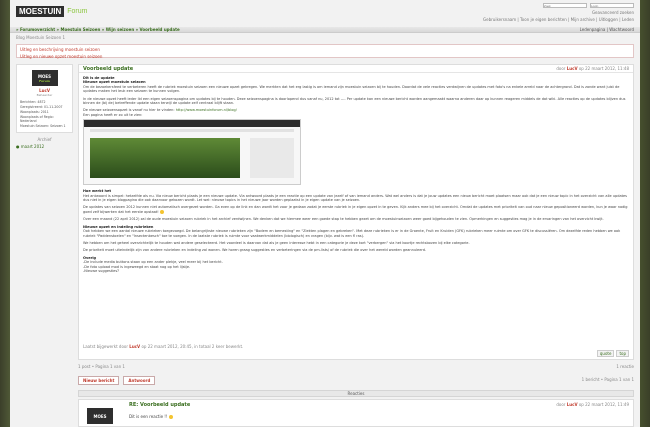 This screenshot has height=427, width=650. I want to click on notice-link-2: Uitleg en nieuwe opzet moestuin seizoen, so click(325, 56).